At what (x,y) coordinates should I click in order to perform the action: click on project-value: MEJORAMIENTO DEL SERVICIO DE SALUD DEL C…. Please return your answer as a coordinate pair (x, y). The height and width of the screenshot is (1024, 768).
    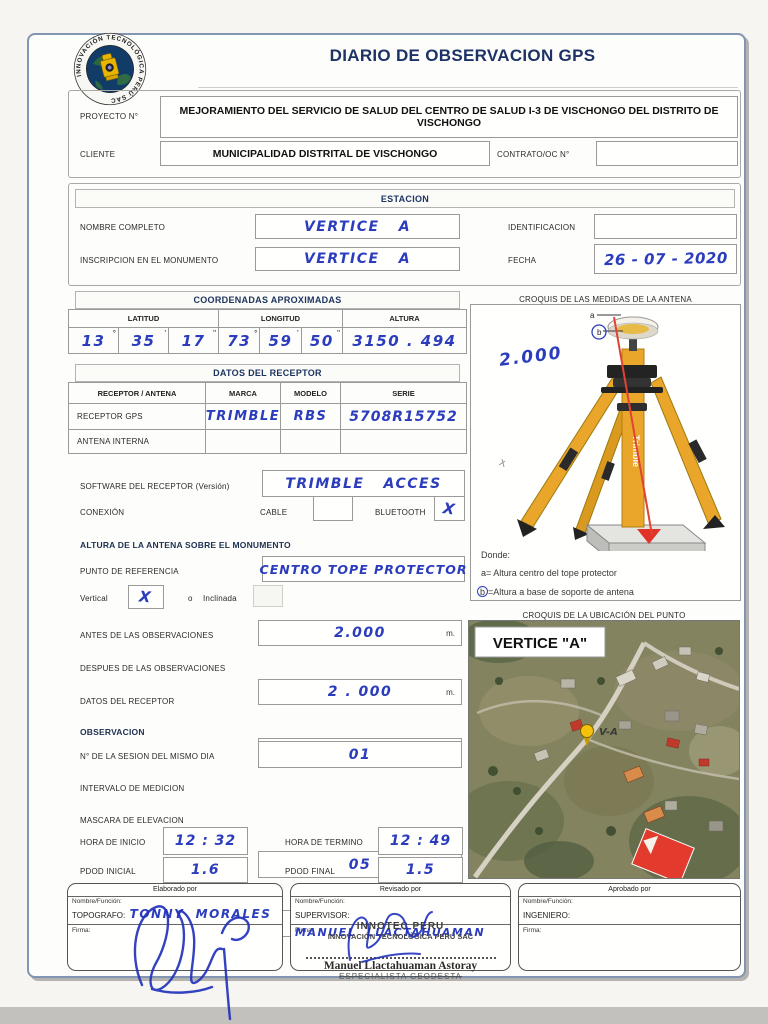
    Looking at the image, I should click on (449, 117).